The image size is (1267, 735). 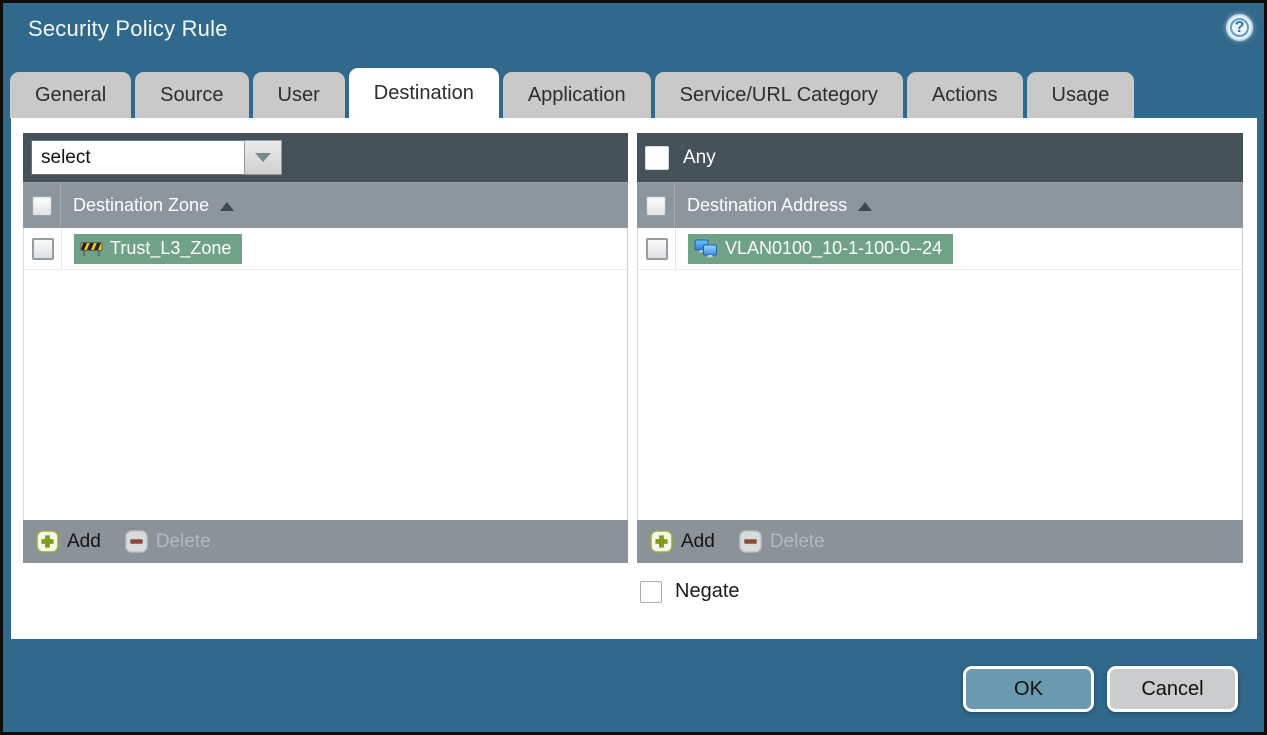 I want to click on address-delete-label: Delete, so click(x=797, y=541).